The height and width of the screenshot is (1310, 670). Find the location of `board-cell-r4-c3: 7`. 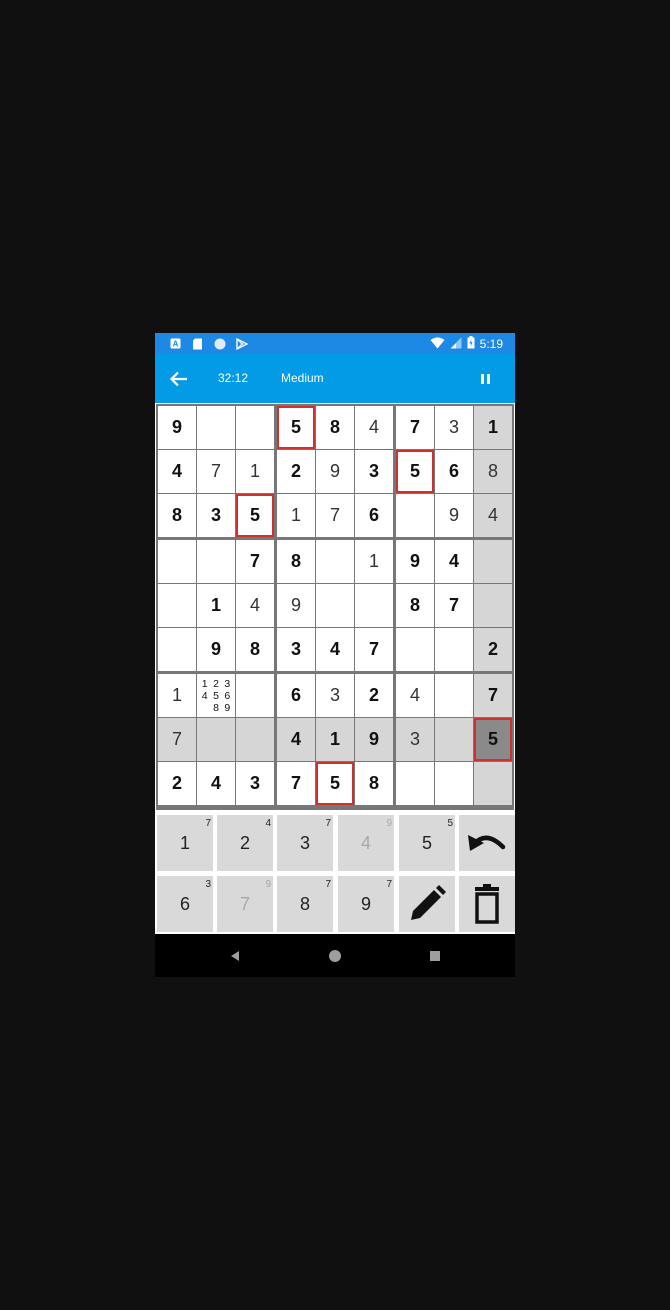

board-cell-r4-c3: 7 is located at coordinates (255, 561).